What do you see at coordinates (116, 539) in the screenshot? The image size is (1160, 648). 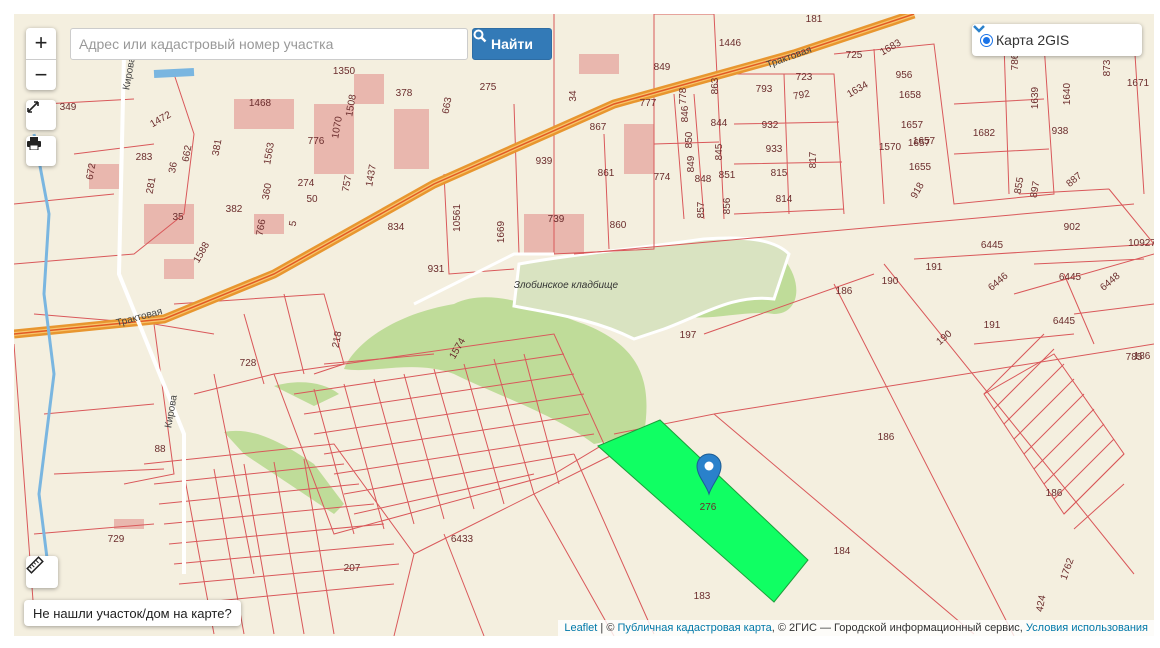 I see `parcel-label: 729` at bounding box center [116, 539].